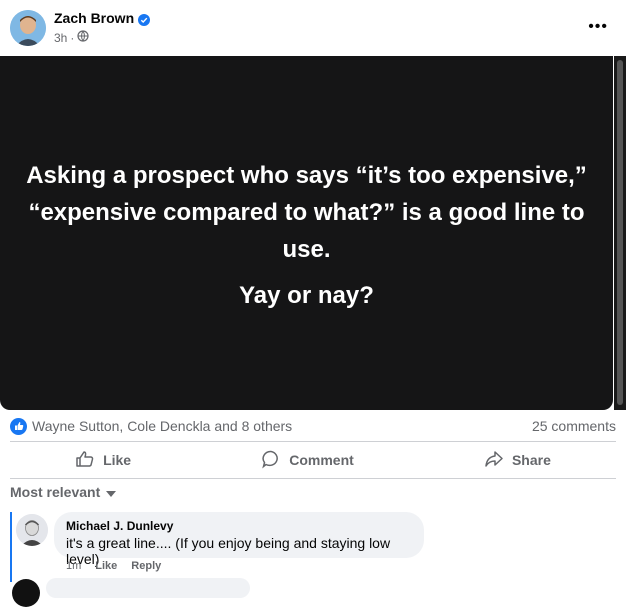  Describe the element at coordinates (598, 27) in the screenshot. I see `more-icon: •••` at that location.